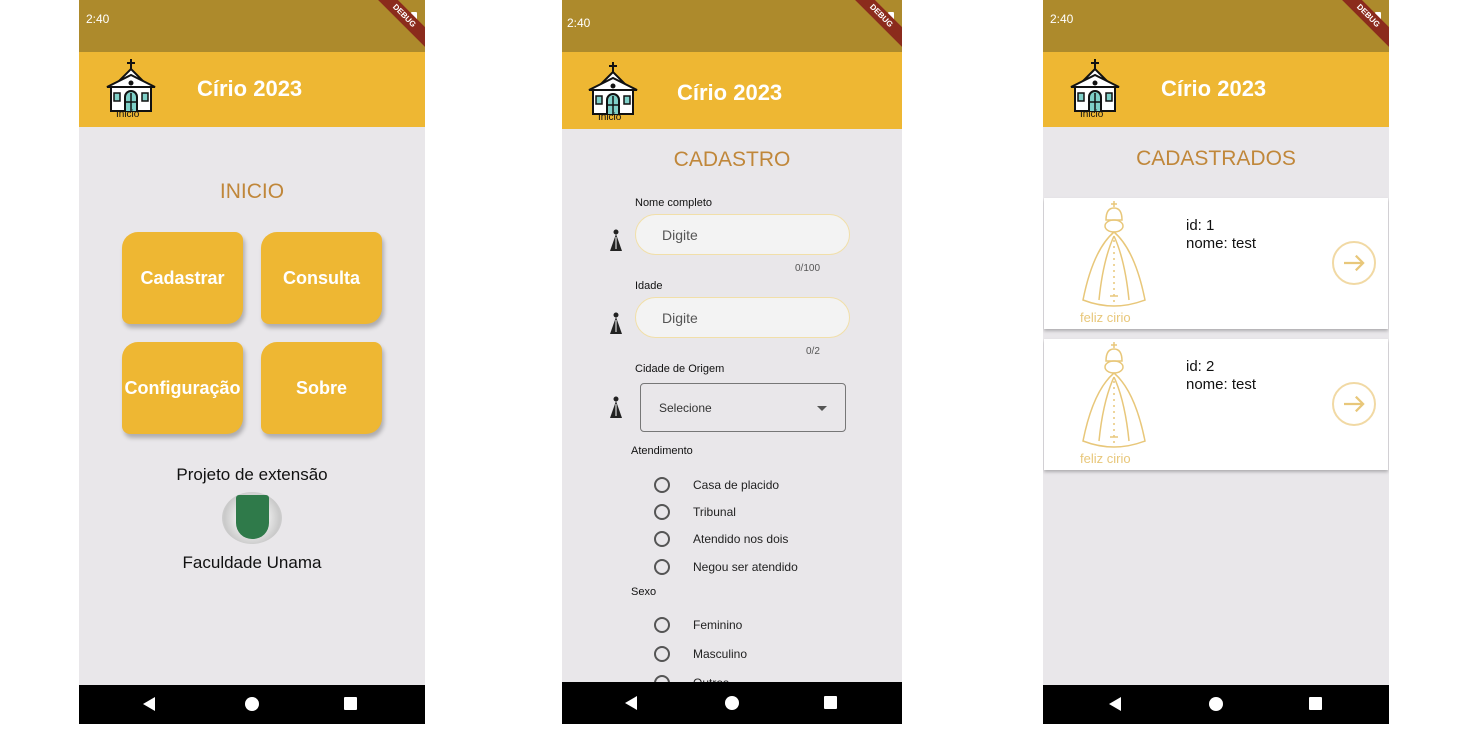 This screenshot has width=1467, height=732. What do you see at coordinates (741, 539) in the screenshot?
I see `radio-label: Atendido nos dois` at bounding box center [741, 539].